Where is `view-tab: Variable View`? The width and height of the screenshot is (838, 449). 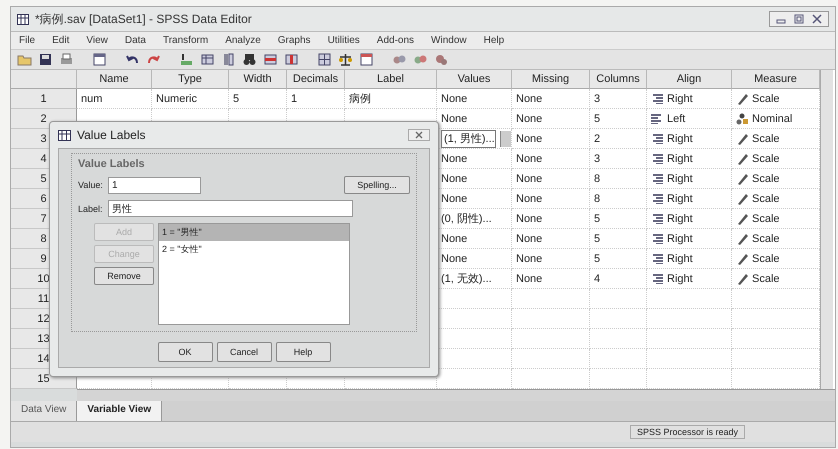 view-tab: Variable View is located at coordinates (119, 411).